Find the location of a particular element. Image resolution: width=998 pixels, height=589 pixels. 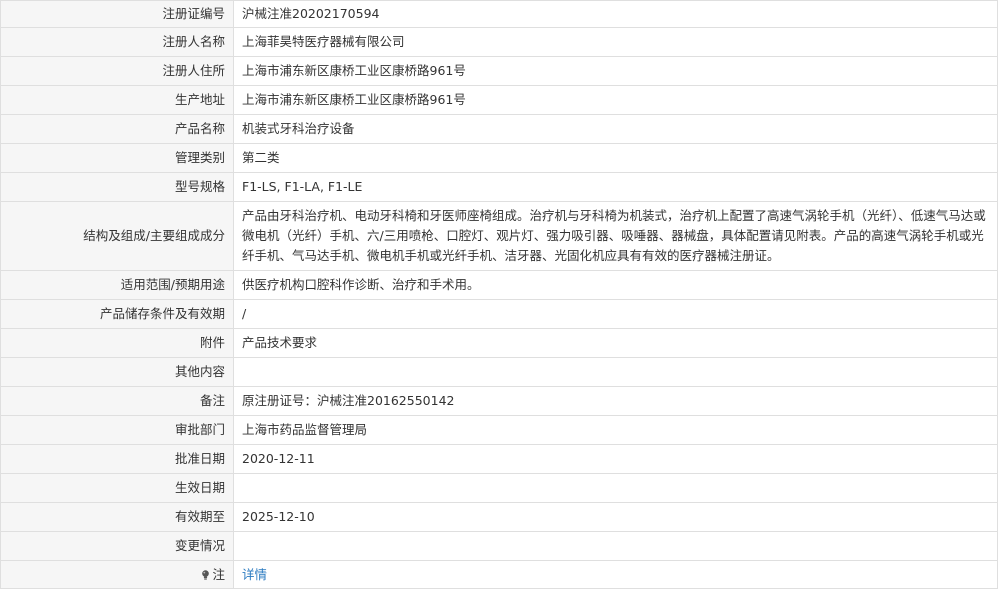

field-value: 第二类 is located at coordinates (615, 158).